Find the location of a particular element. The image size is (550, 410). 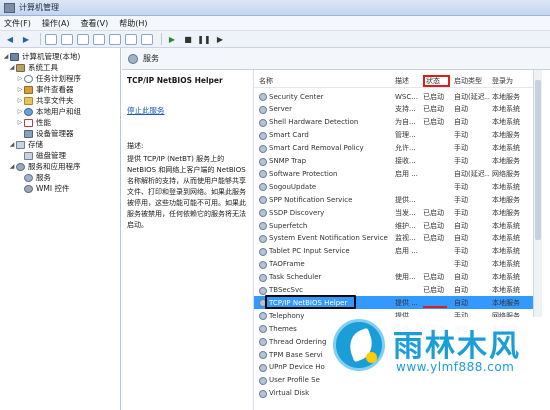

service-row: TCP/IP NetBIOS Helper 提供 ... 自动 本地服务 is located at coordinates (393, 302).